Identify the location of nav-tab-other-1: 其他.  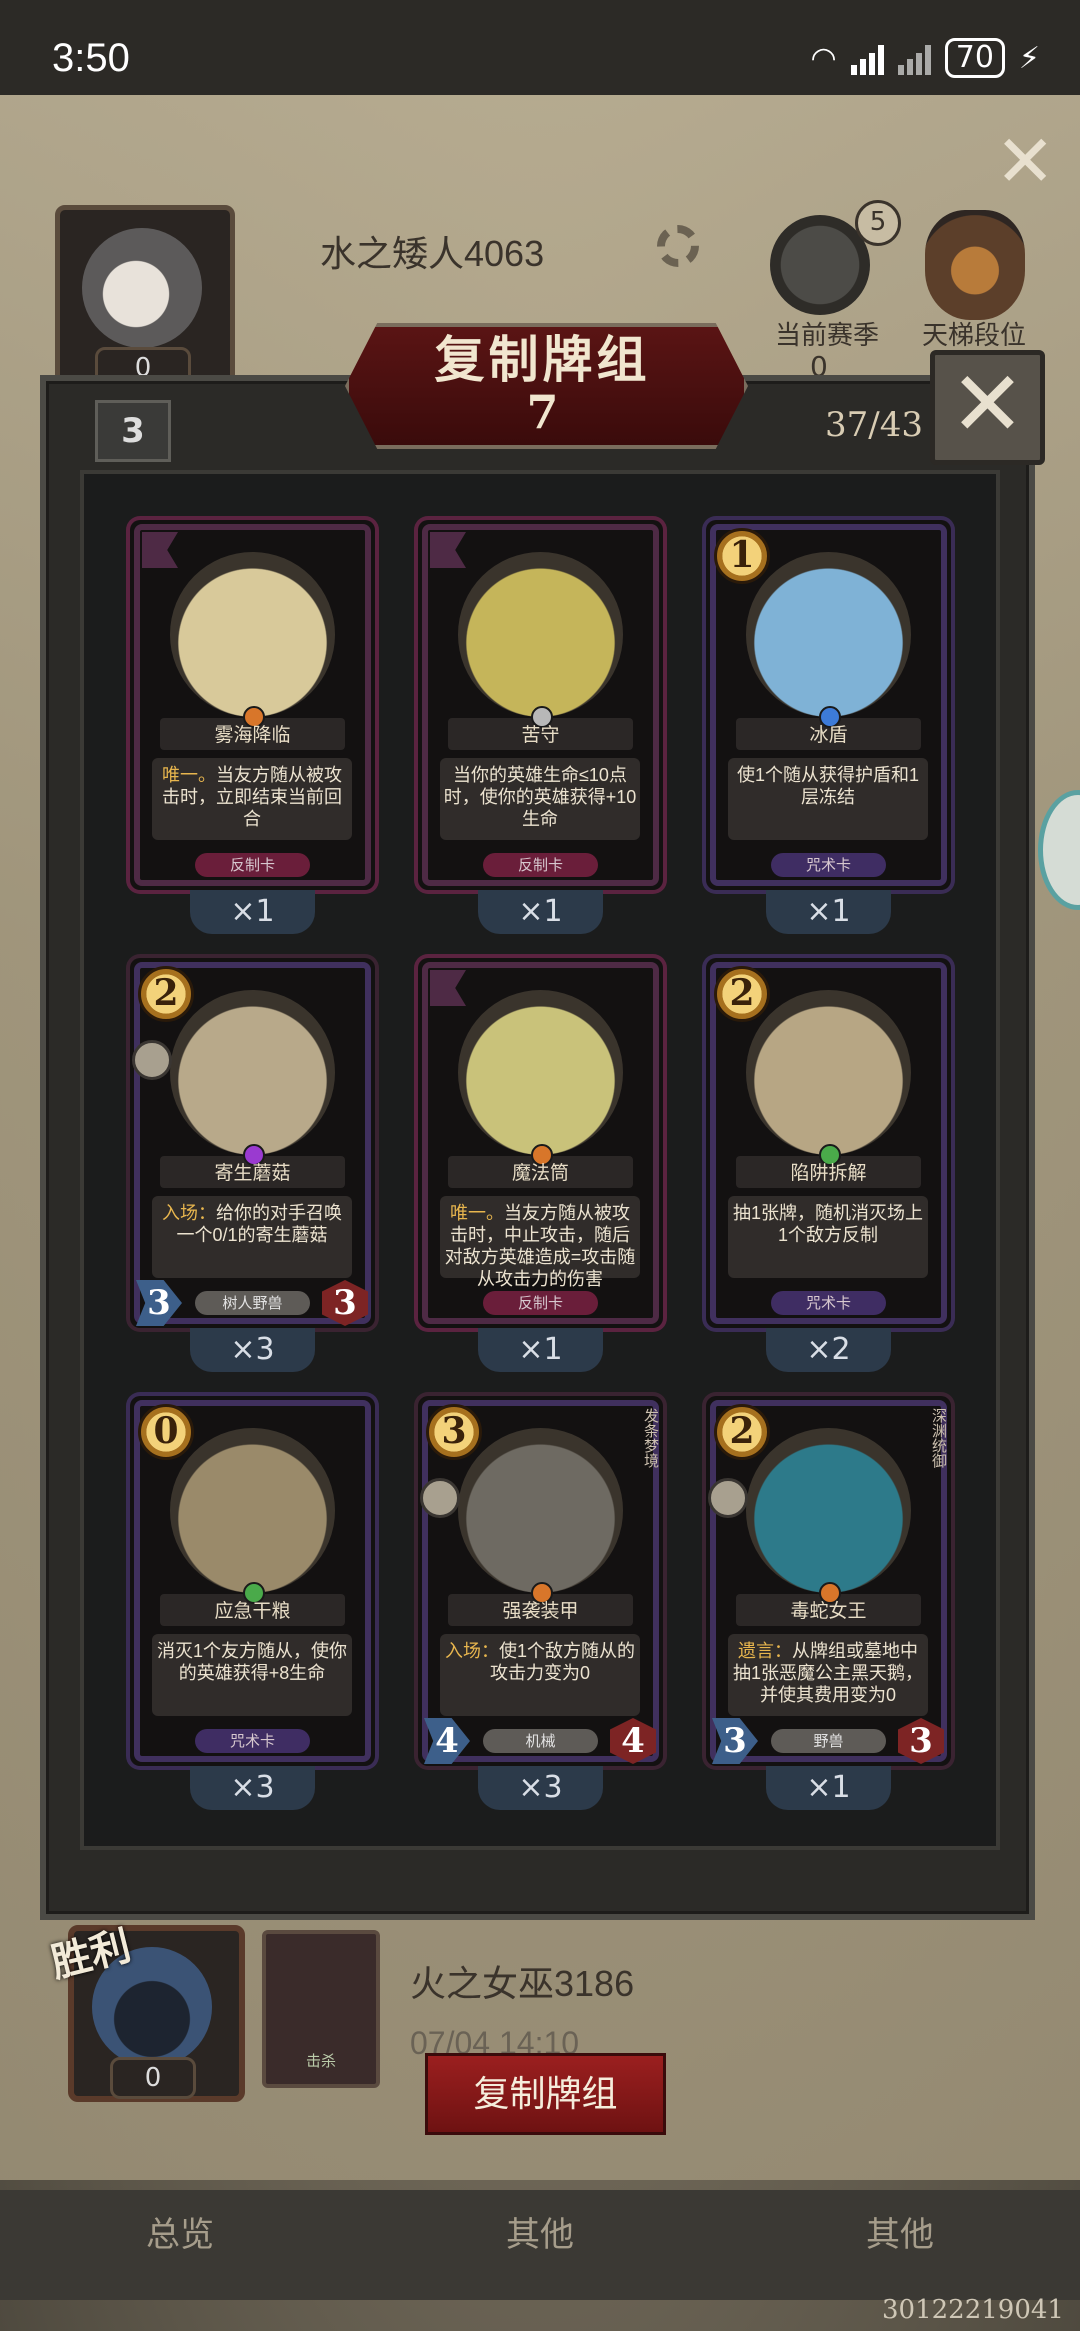
(540, 2245).